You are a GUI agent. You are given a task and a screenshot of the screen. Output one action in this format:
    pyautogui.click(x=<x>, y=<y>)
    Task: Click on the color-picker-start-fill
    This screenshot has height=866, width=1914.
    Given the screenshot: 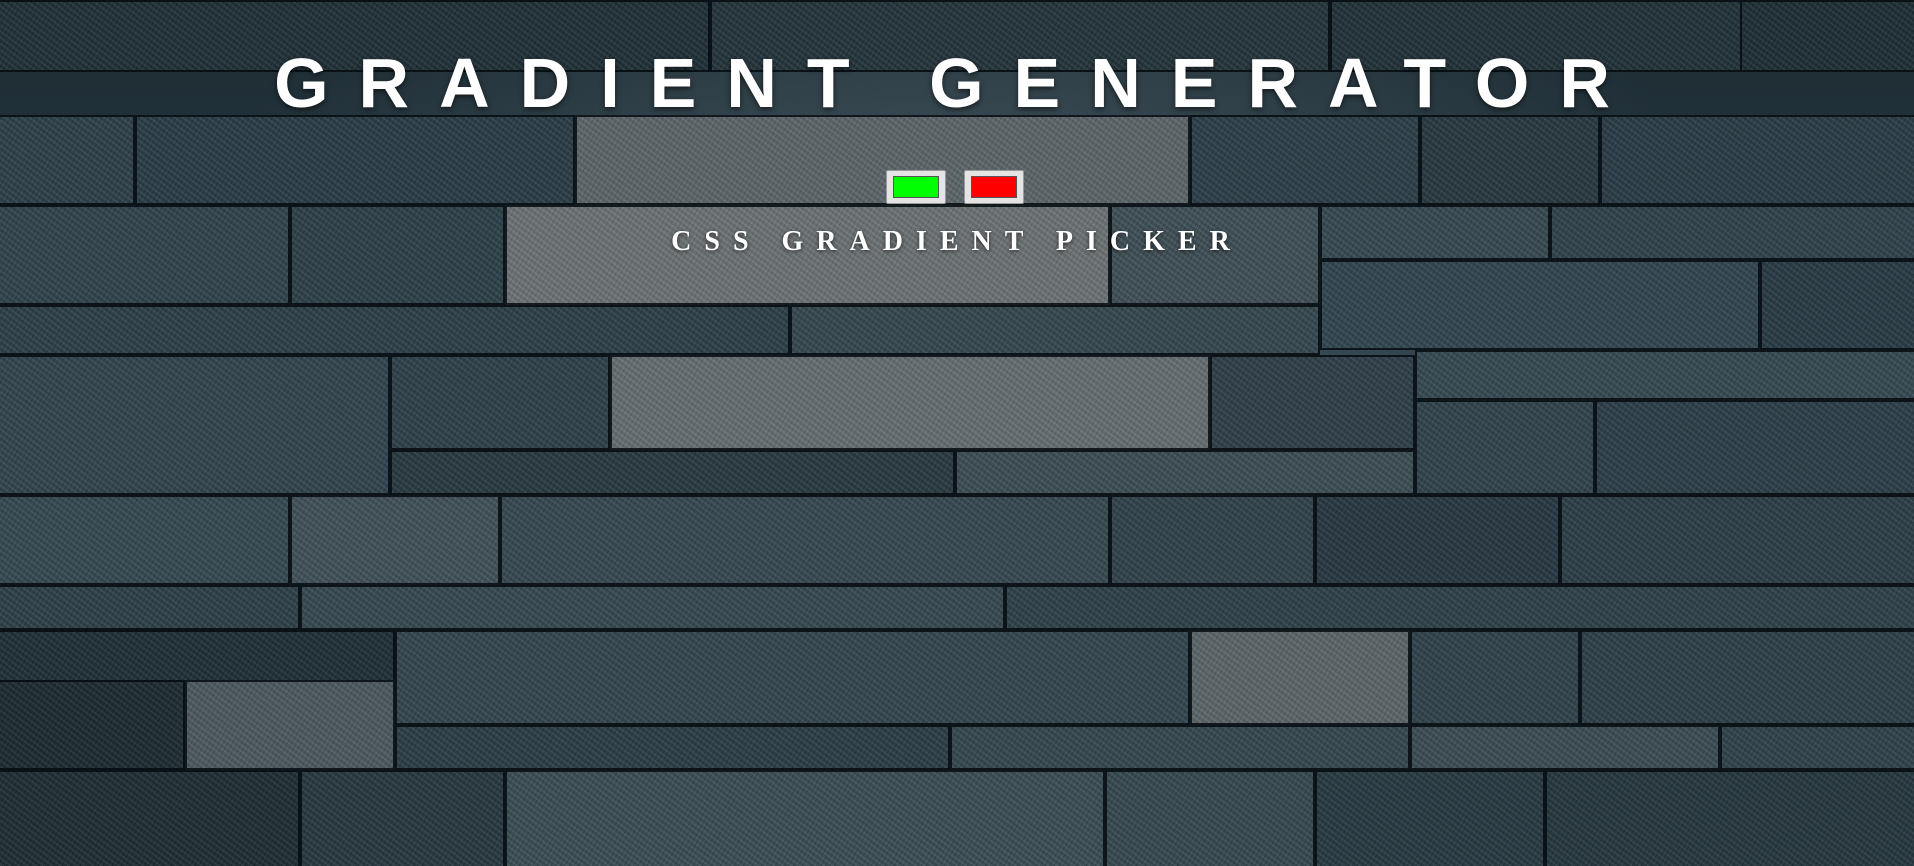 What is the action you would take?
    pyautogui.click(x=916, y=187)
    